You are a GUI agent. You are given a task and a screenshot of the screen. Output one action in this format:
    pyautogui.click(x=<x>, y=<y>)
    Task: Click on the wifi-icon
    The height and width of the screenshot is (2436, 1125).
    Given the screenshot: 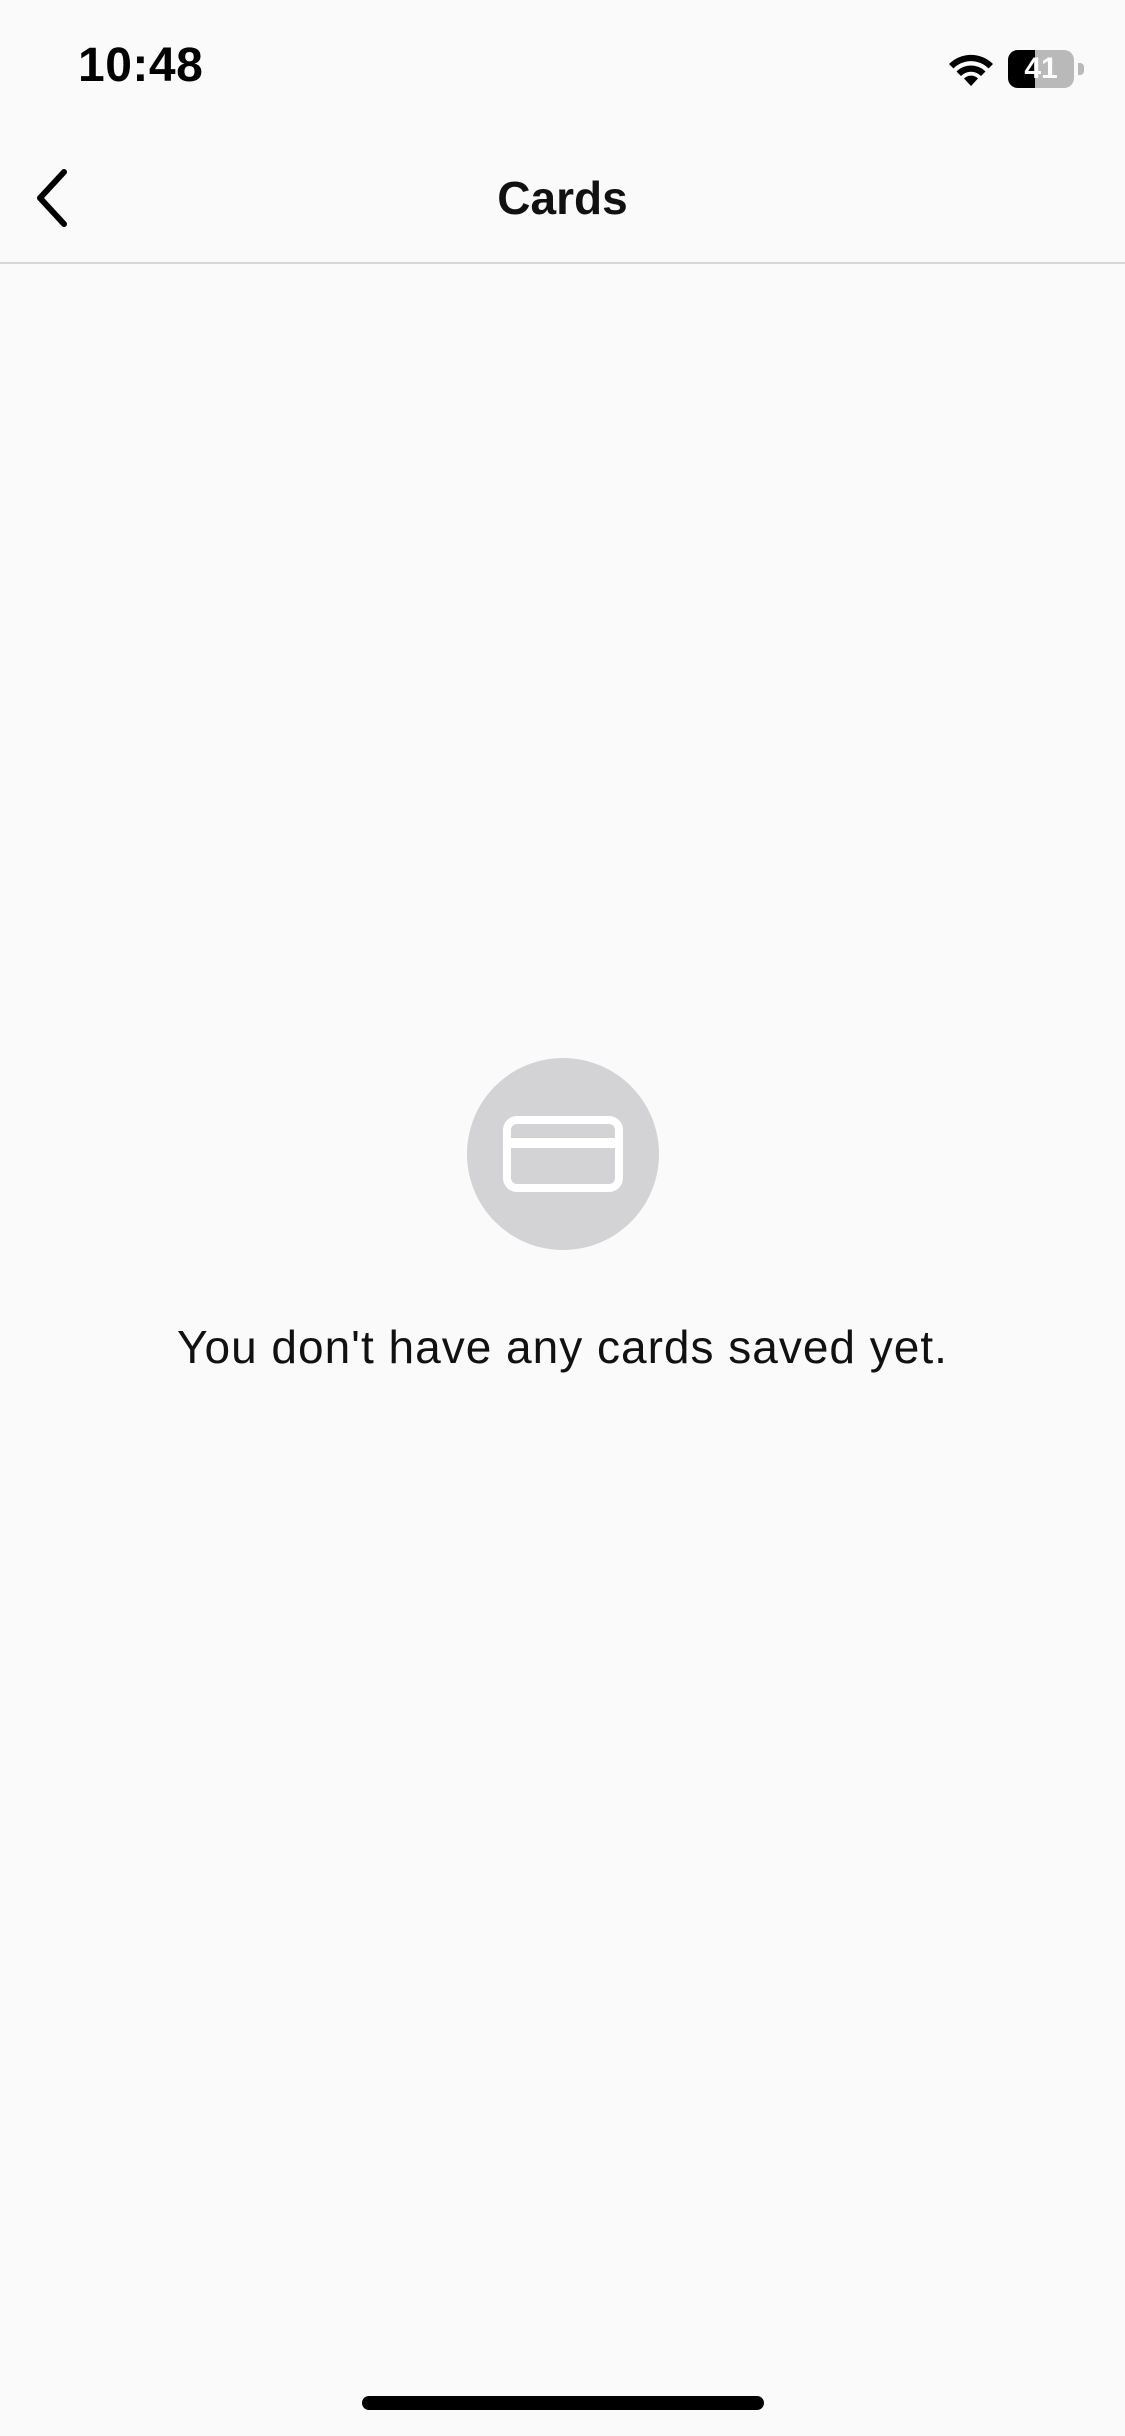 What is the action you would take?
    pyautogui.click(x=971, y=69)
    